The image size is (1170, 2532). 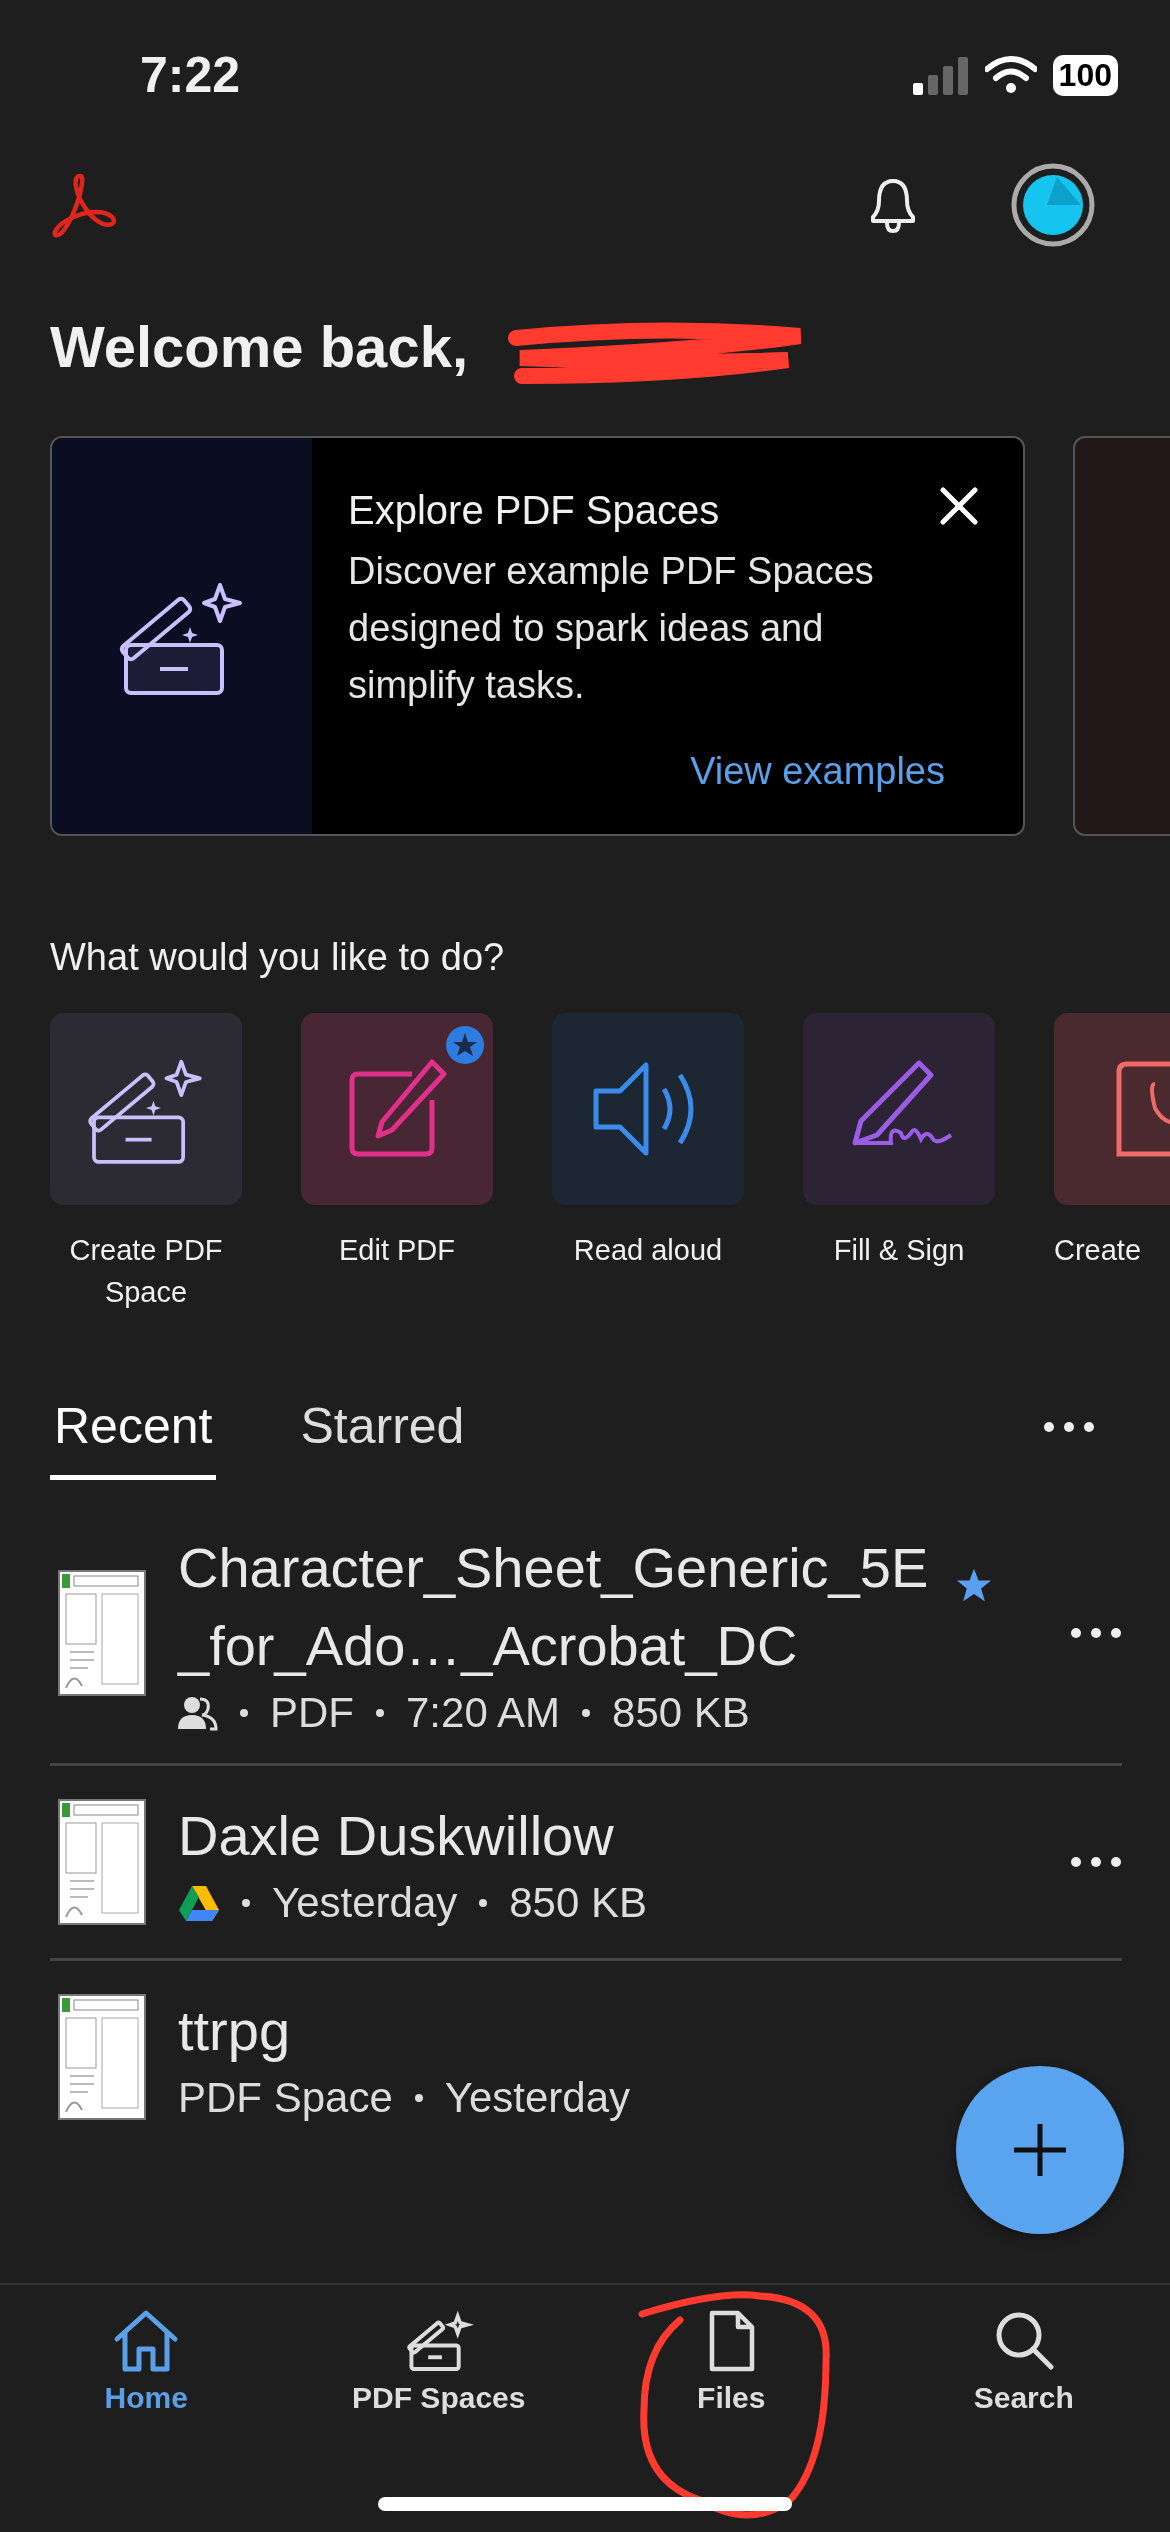 I want to click on action-label: Edit PDF, so click(x=397, y=1250).